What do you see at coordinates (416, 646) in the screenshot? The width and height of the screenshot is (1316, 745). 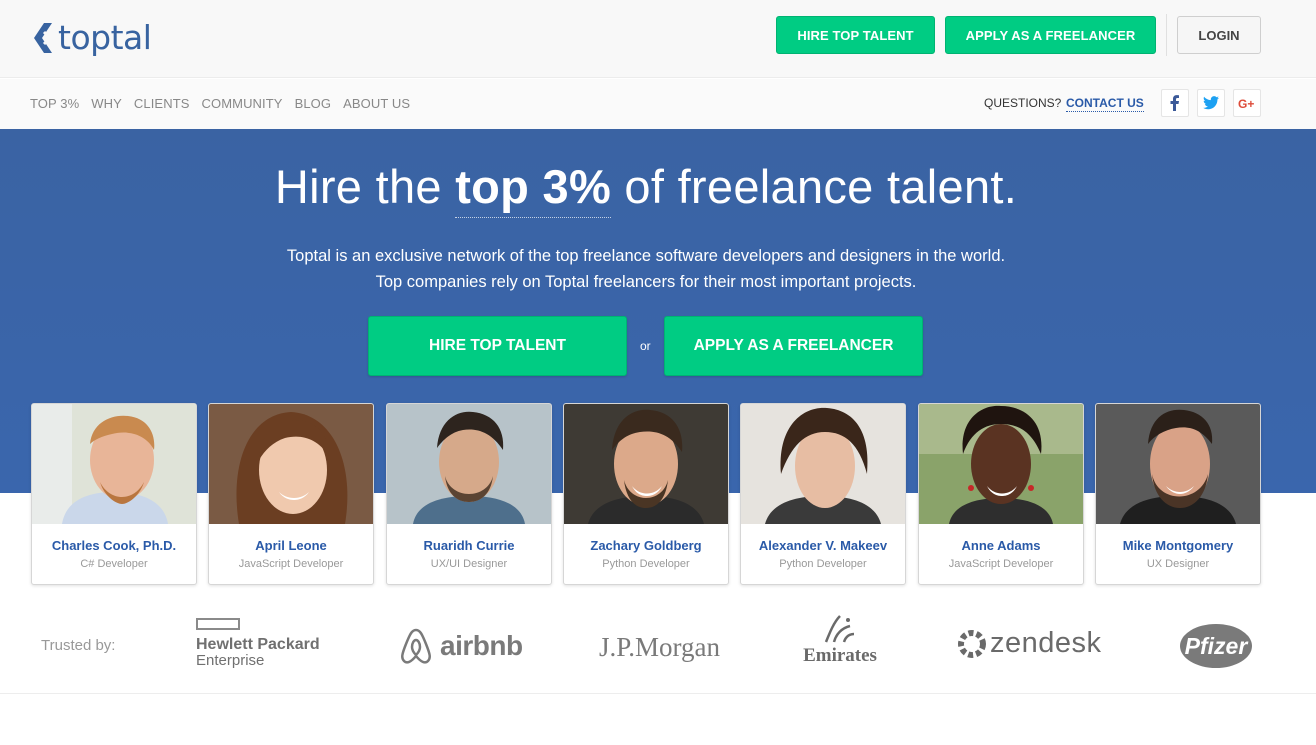 I see `airbnb-belo-icon` at bounding box center [416, 646].